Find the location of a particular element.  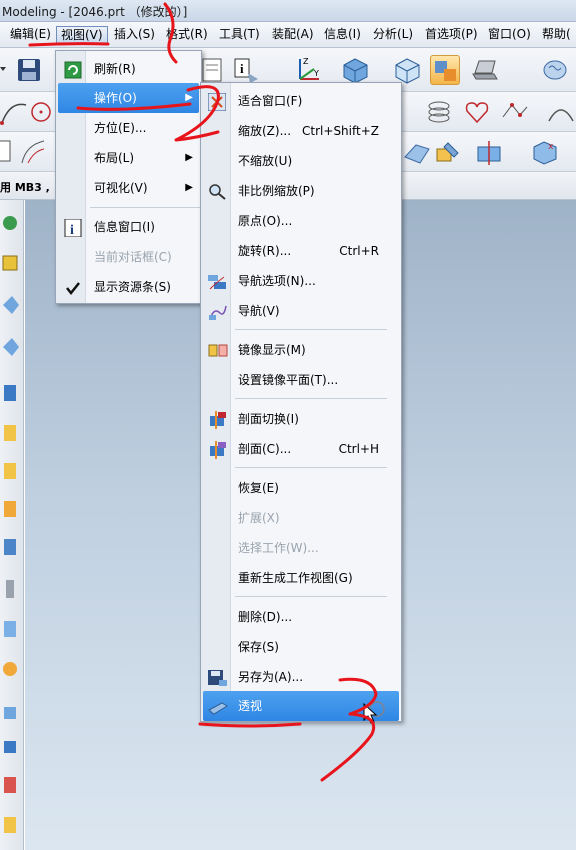

svg-text: Y is located at coordinates (316, 73).